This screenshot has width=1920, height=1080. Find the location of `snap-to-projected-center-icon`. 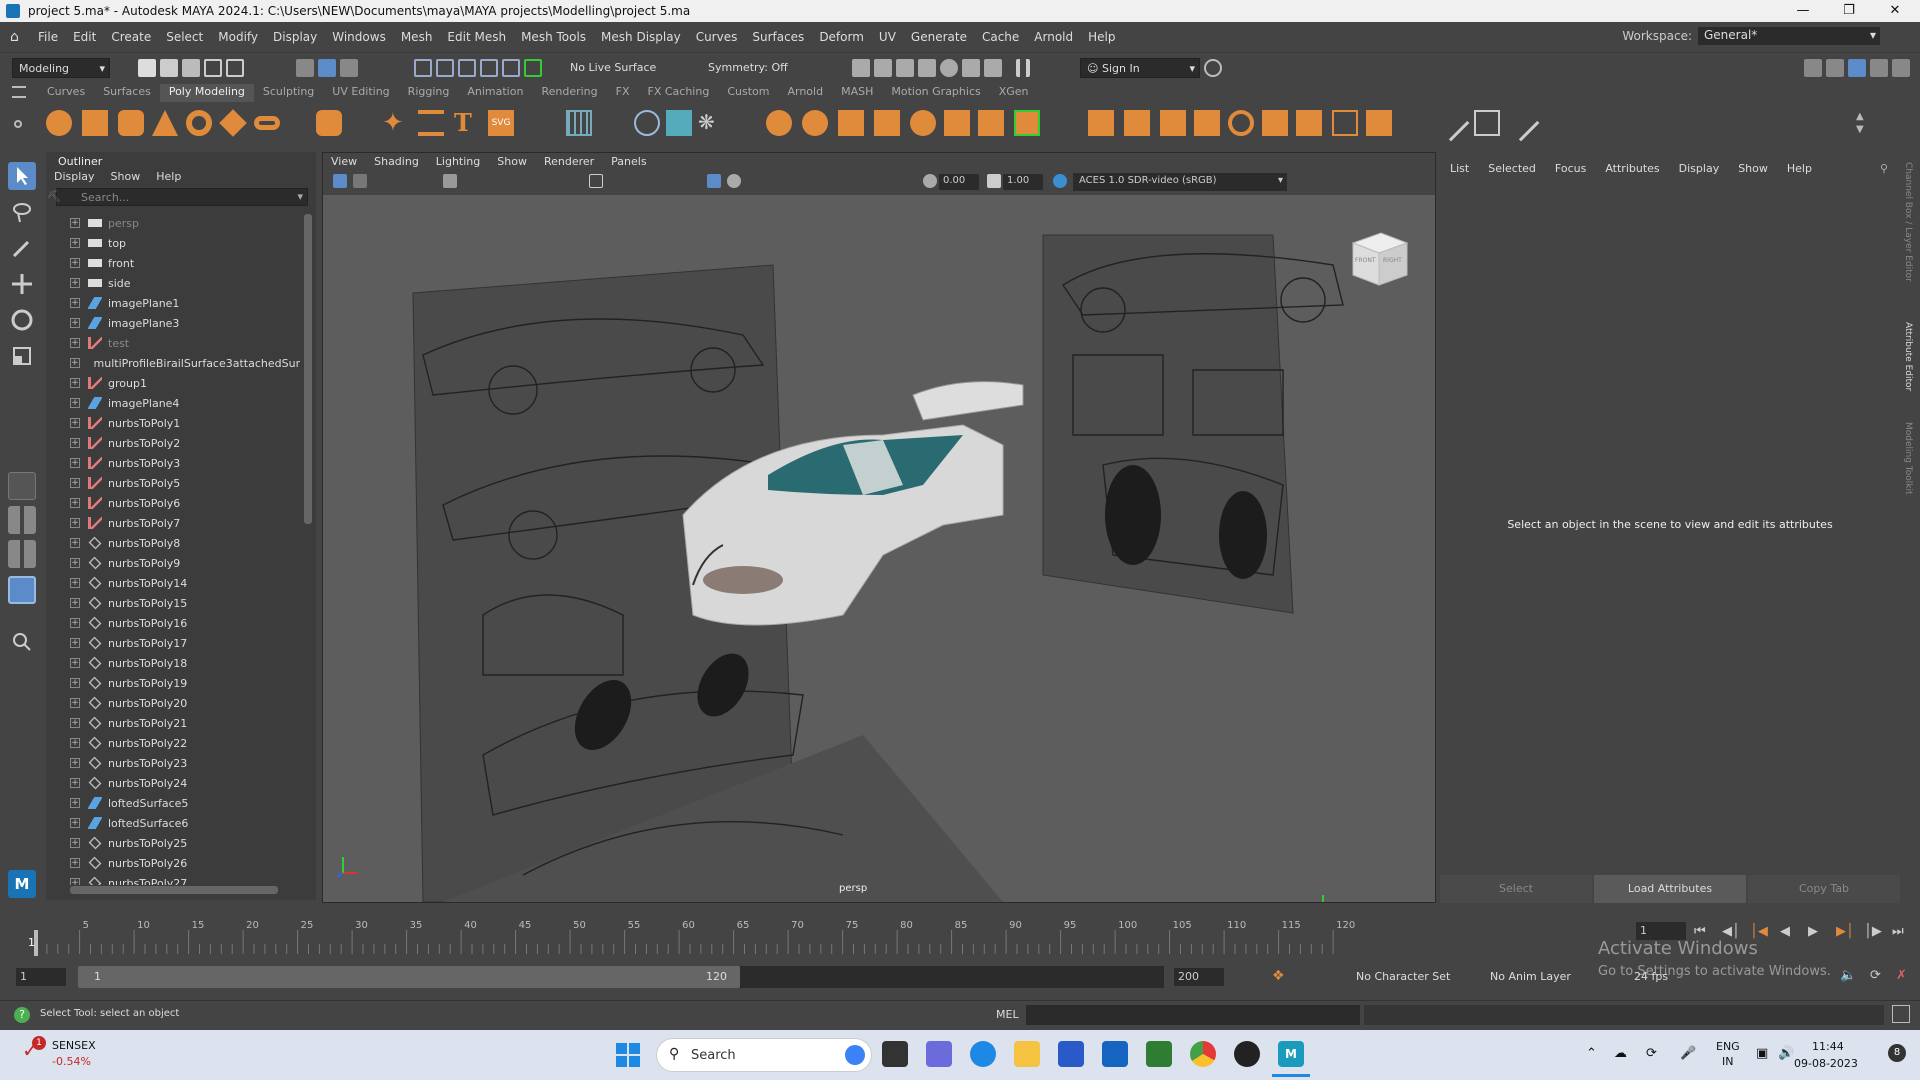

snap-to-projected-center-icon is located at coordinates (489, 68).